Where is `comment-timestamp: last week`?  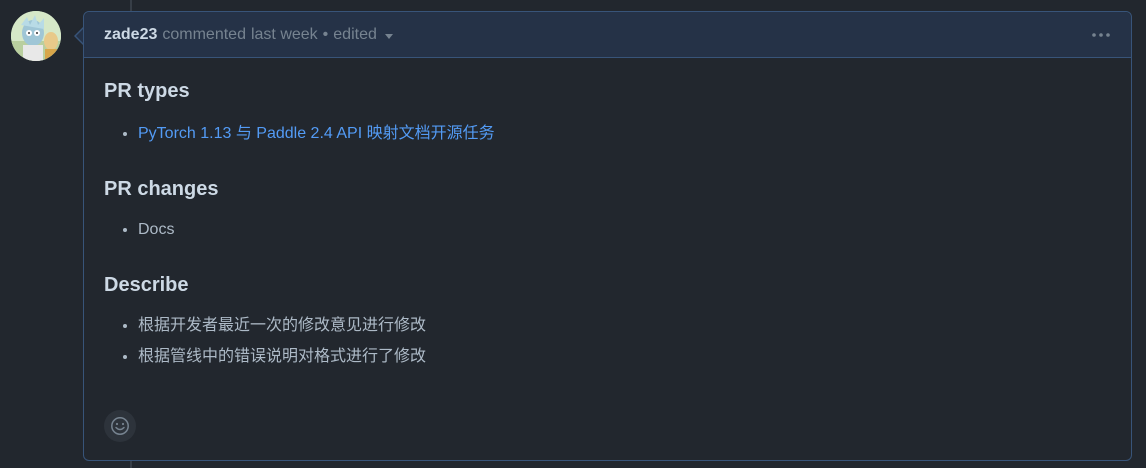 comment-timestamp: last week is located at coordinates (284, 35).